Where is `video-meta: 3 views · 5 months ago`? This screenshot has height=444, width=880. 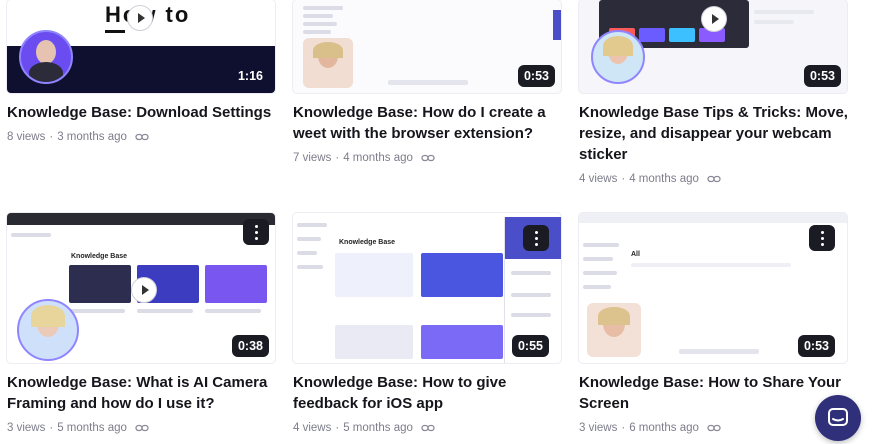
video-meta: 3 views · 5 months ago is located at coordinates (78, 428).